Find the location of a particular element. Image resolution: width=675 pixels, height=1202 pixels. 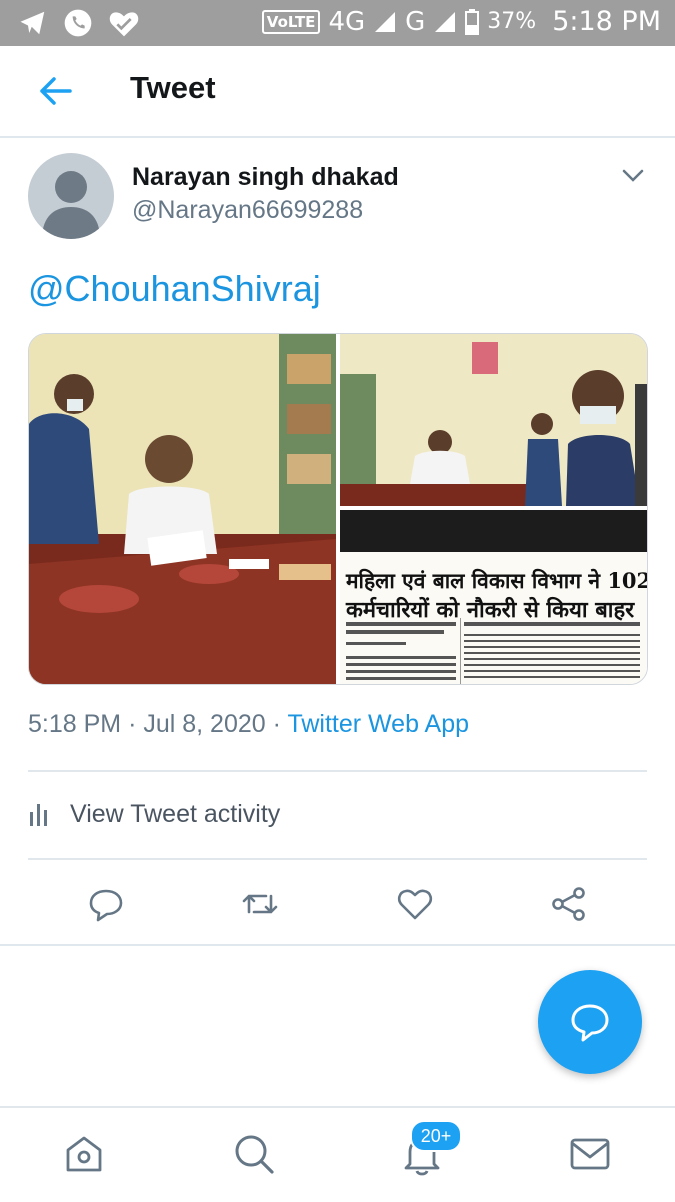

share-icon is located at coordinates (569, 904).